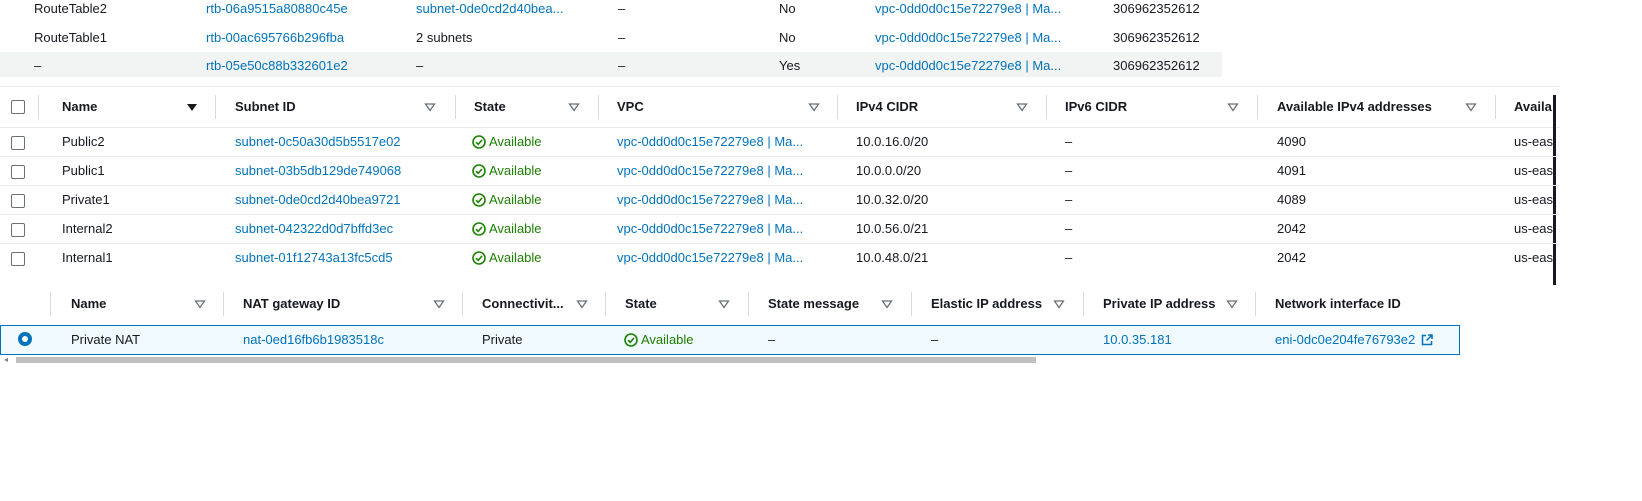 The height and width of the screenshot is (501, 1642). Describe the element at coordinates (192, 107) in the screenshot. I see `sort-descending-icon` at that location.